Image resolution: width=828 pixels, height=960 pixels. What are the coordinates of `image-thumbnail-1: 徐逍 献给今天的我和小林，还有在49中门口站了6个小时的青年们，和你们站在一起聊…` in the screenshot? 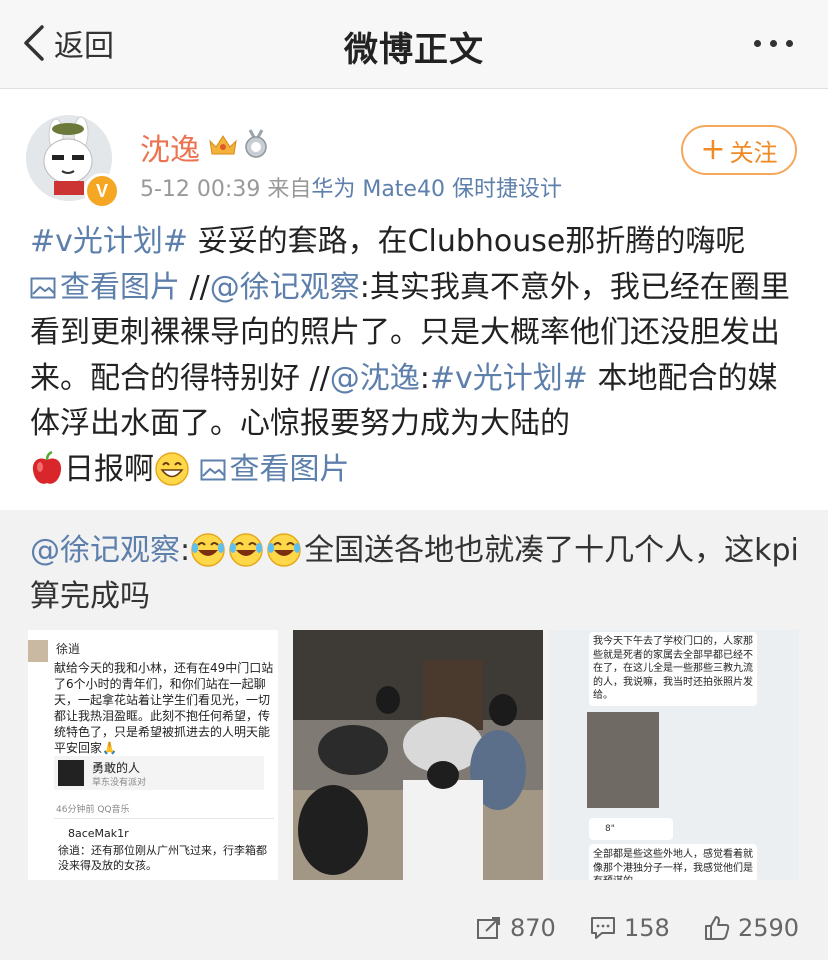 It's located at (153, 755).